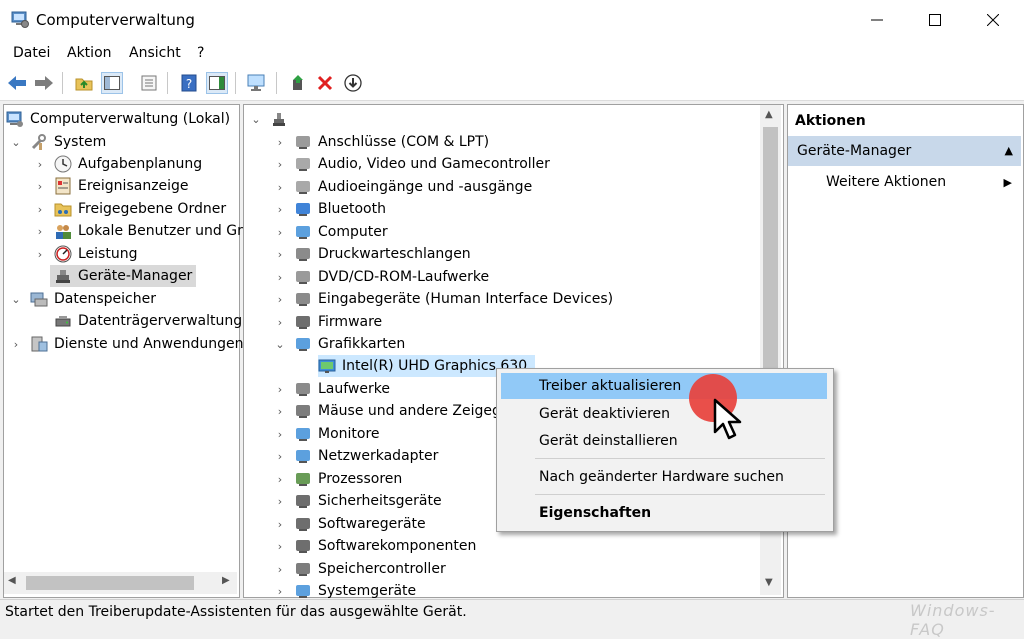 The width and height of the screenshot is (1024, 639). What do you see at coordinates (325, 83) in the screenshot?
I see `uninstall-device-button` at bounding box center [325, 83].